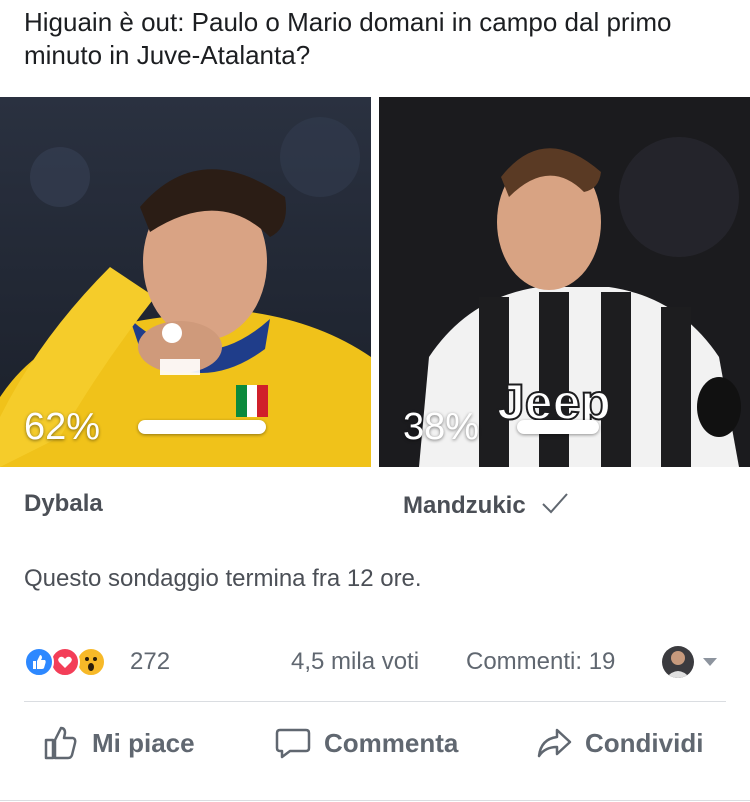 The width and height of the screenshot is (750, 802). What do you see at coordinates (91, 662) in the screenshot?
I see `wow-icon` at bounding box center [91, 662].